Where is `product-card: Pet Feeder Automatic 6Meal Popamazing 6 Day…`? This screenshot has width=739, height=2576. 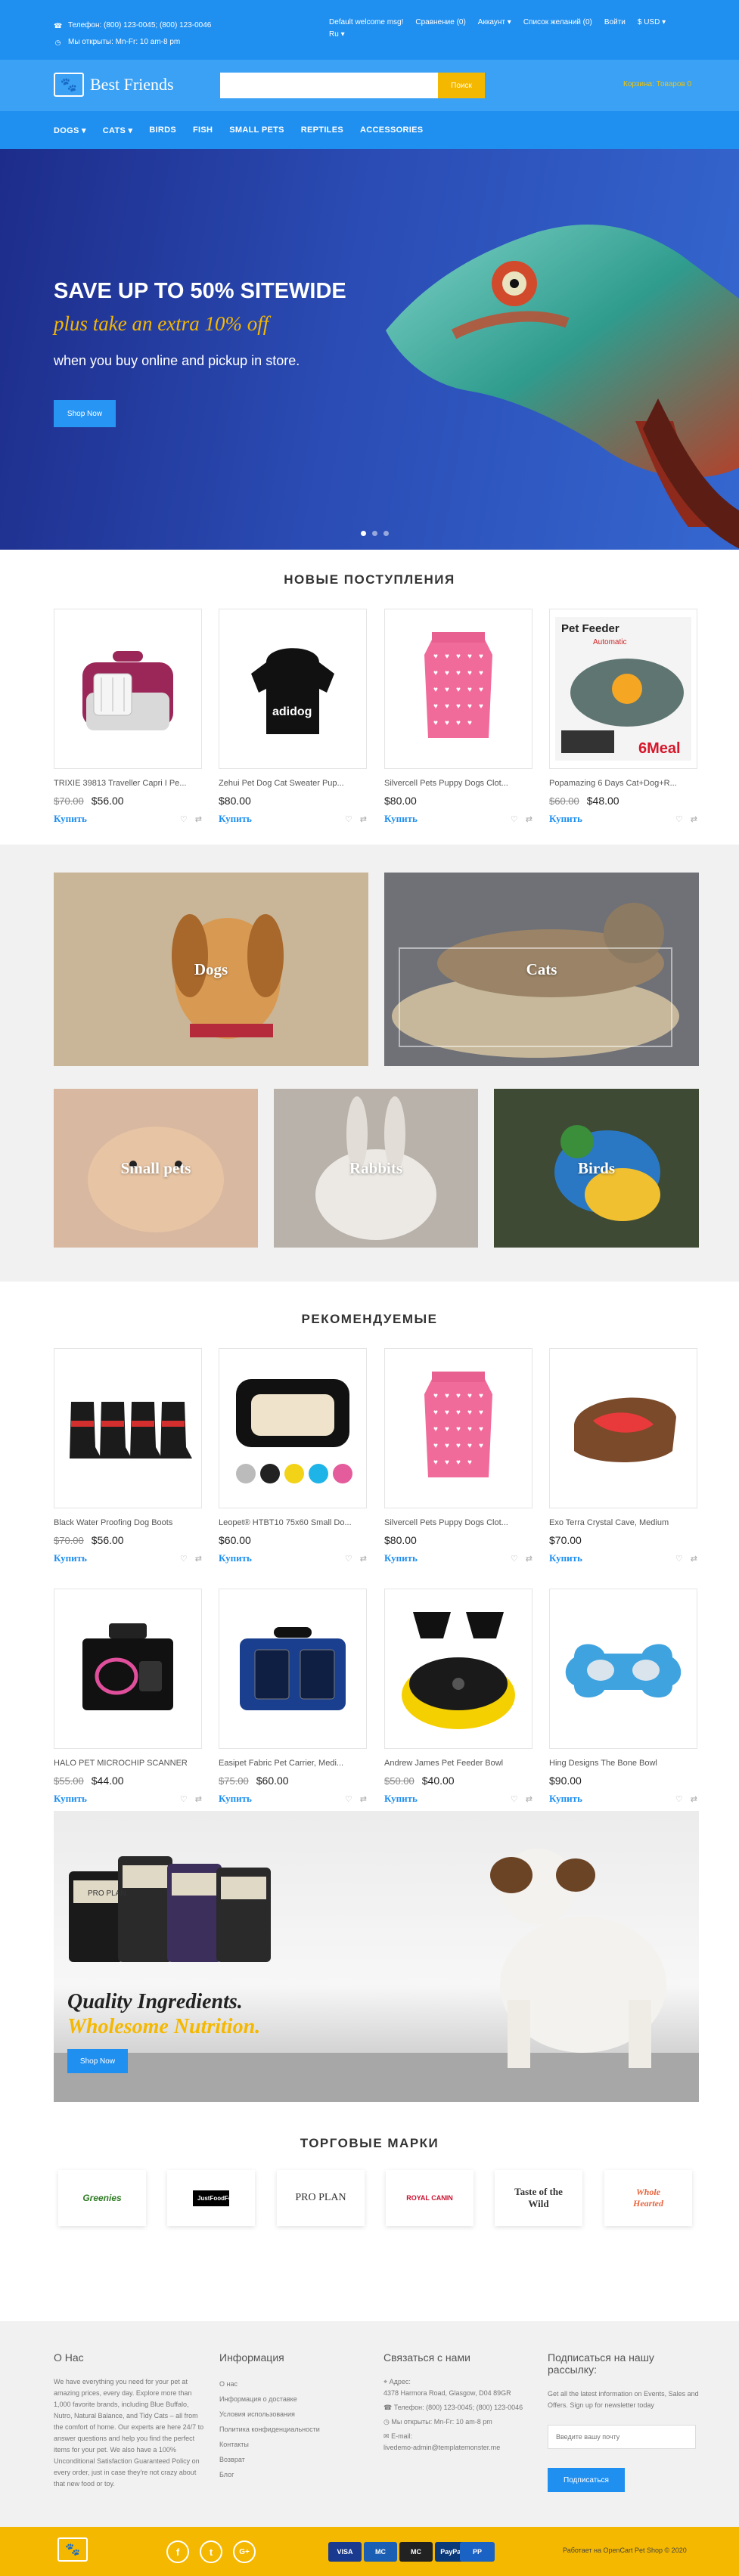
product-card: Pet Feeder Automatic 6Meal Popamazing 6 Day… is located at coordinates (623, 717).